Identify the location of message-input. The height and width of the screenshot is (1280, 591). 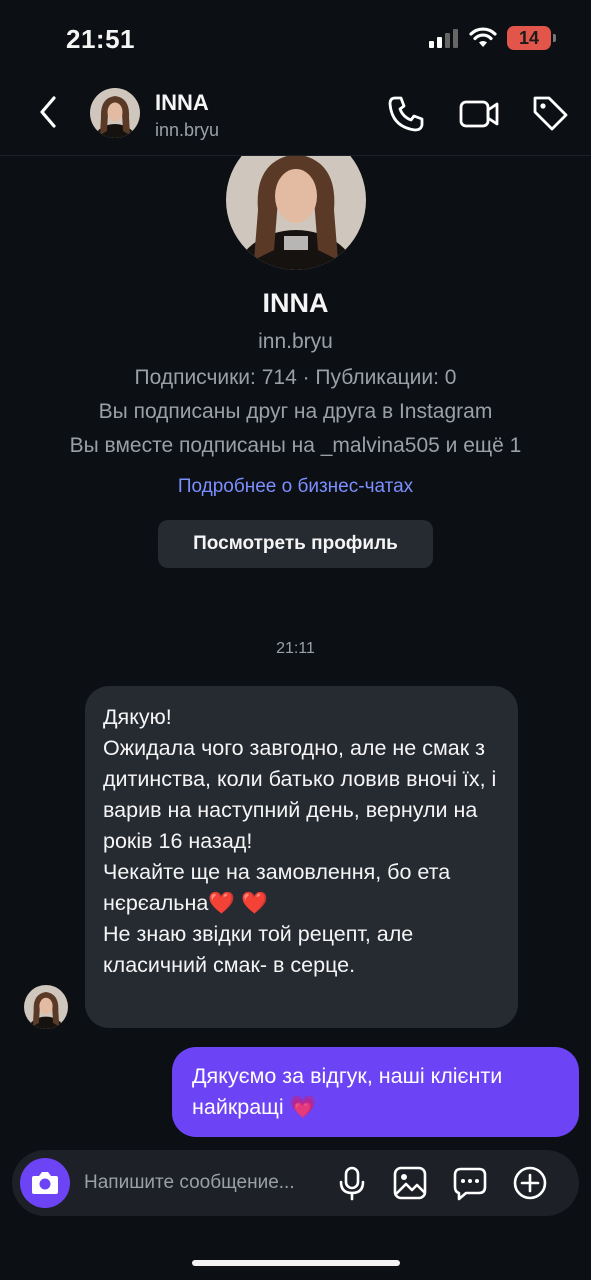
(204, 1183).